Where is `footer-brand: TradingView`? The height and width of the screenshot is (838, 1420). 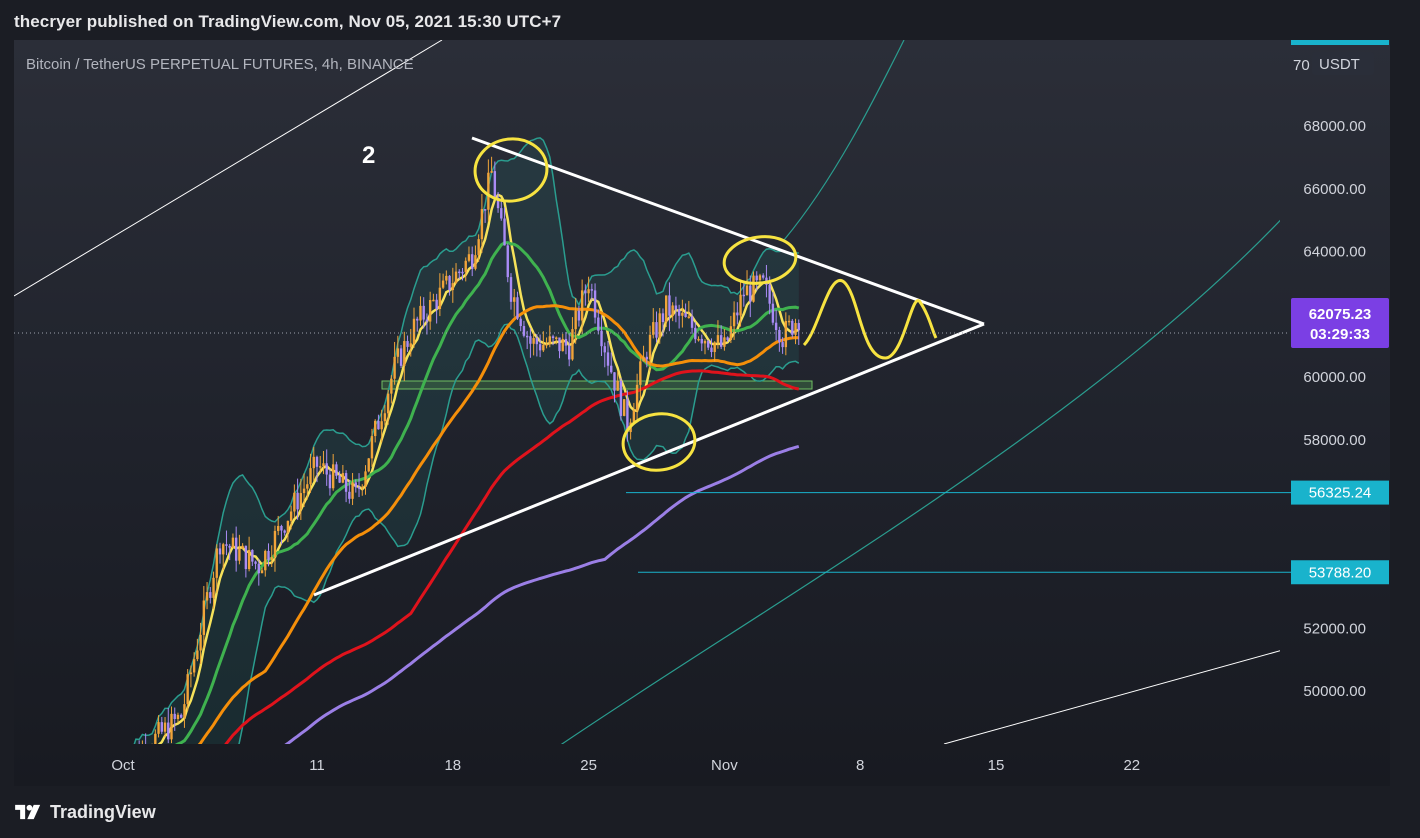 footer-brand: TradingView is located at coordinates (85, 812).